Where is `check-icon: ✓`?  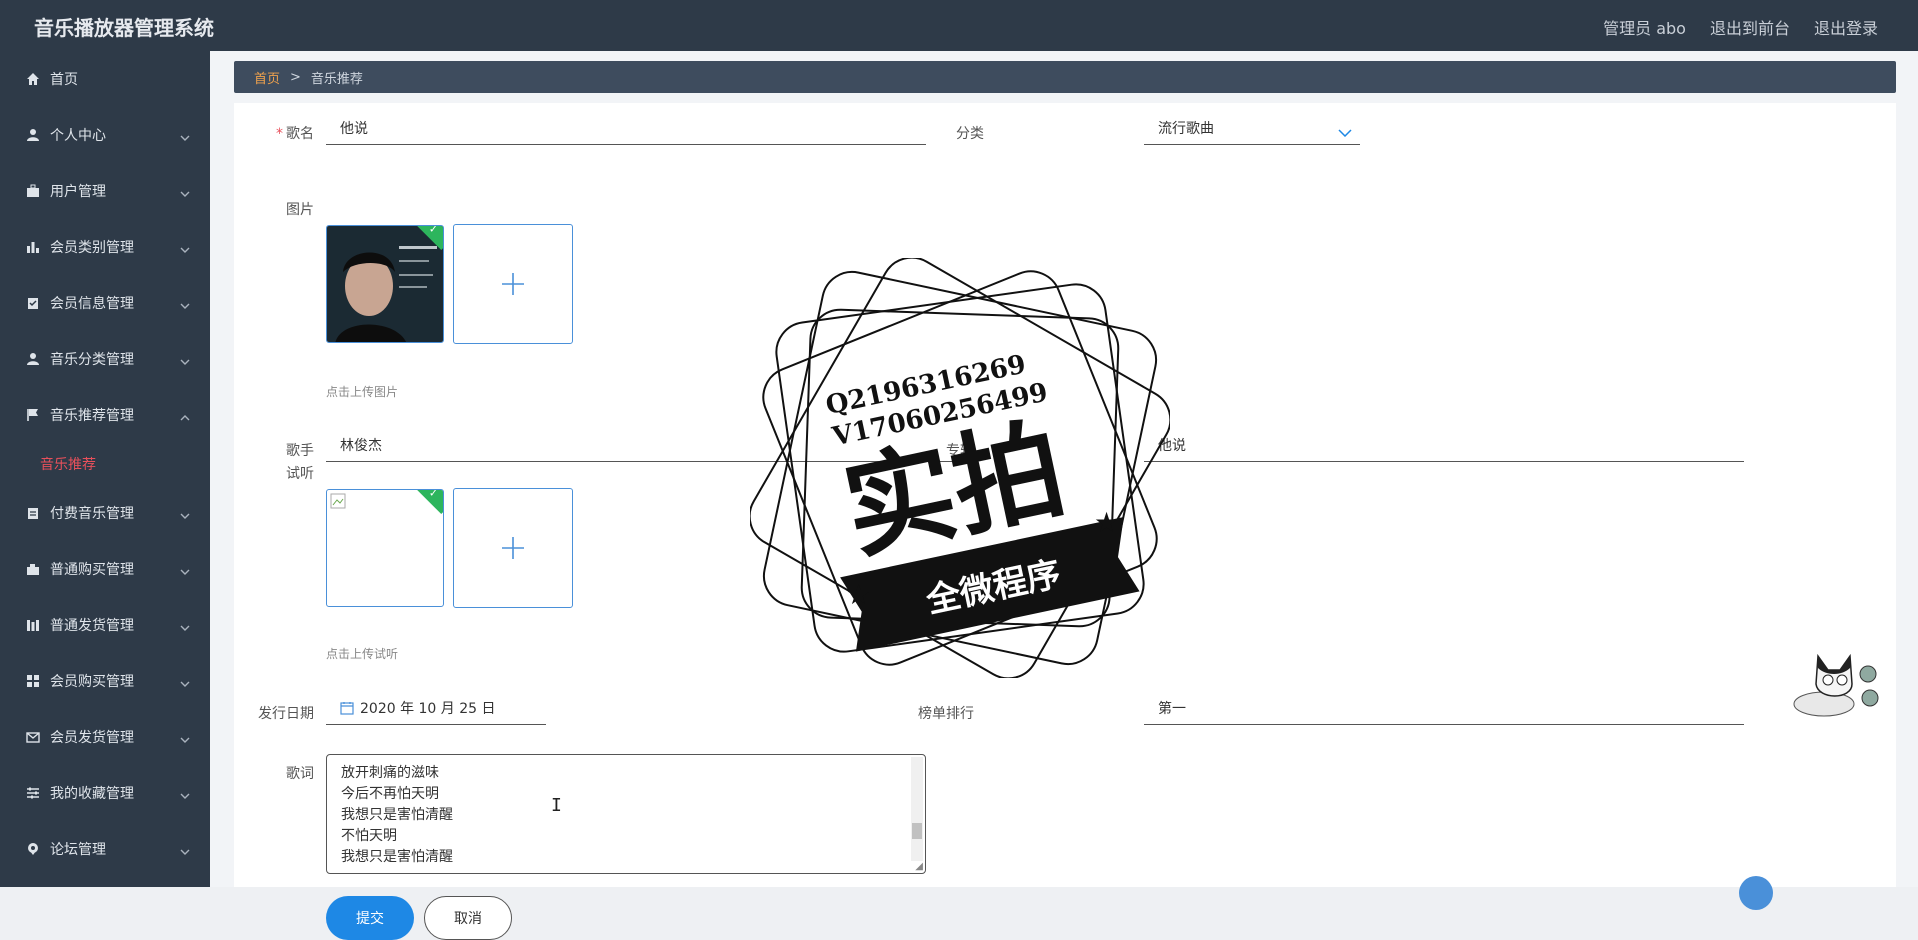 check-icon: ✓ is located at coordinates (433, 494).